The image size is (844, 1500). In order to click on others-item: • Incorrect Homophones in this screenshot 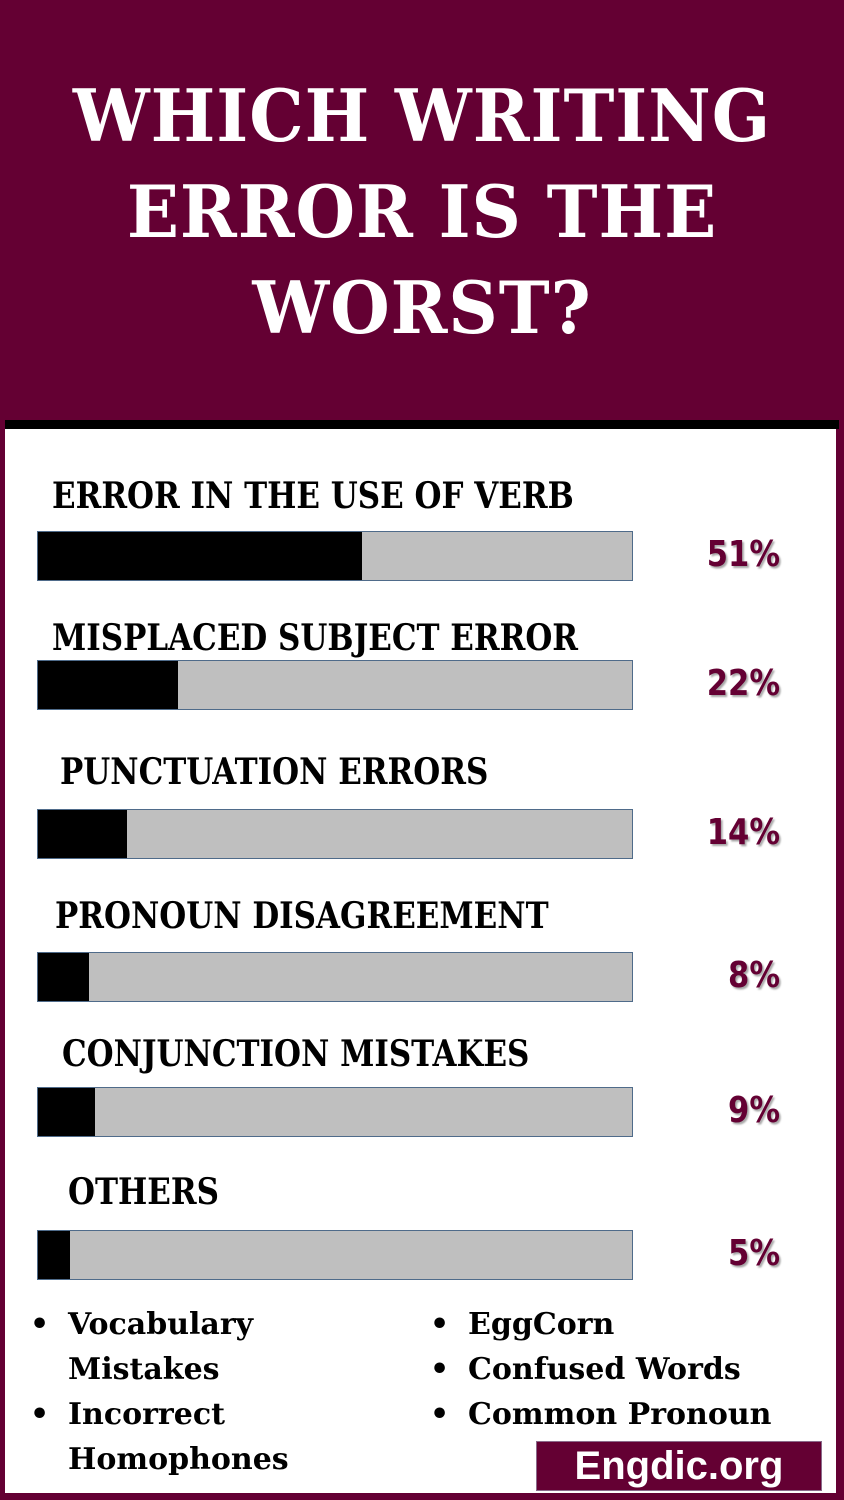, I will do `click(179, 1437)`.